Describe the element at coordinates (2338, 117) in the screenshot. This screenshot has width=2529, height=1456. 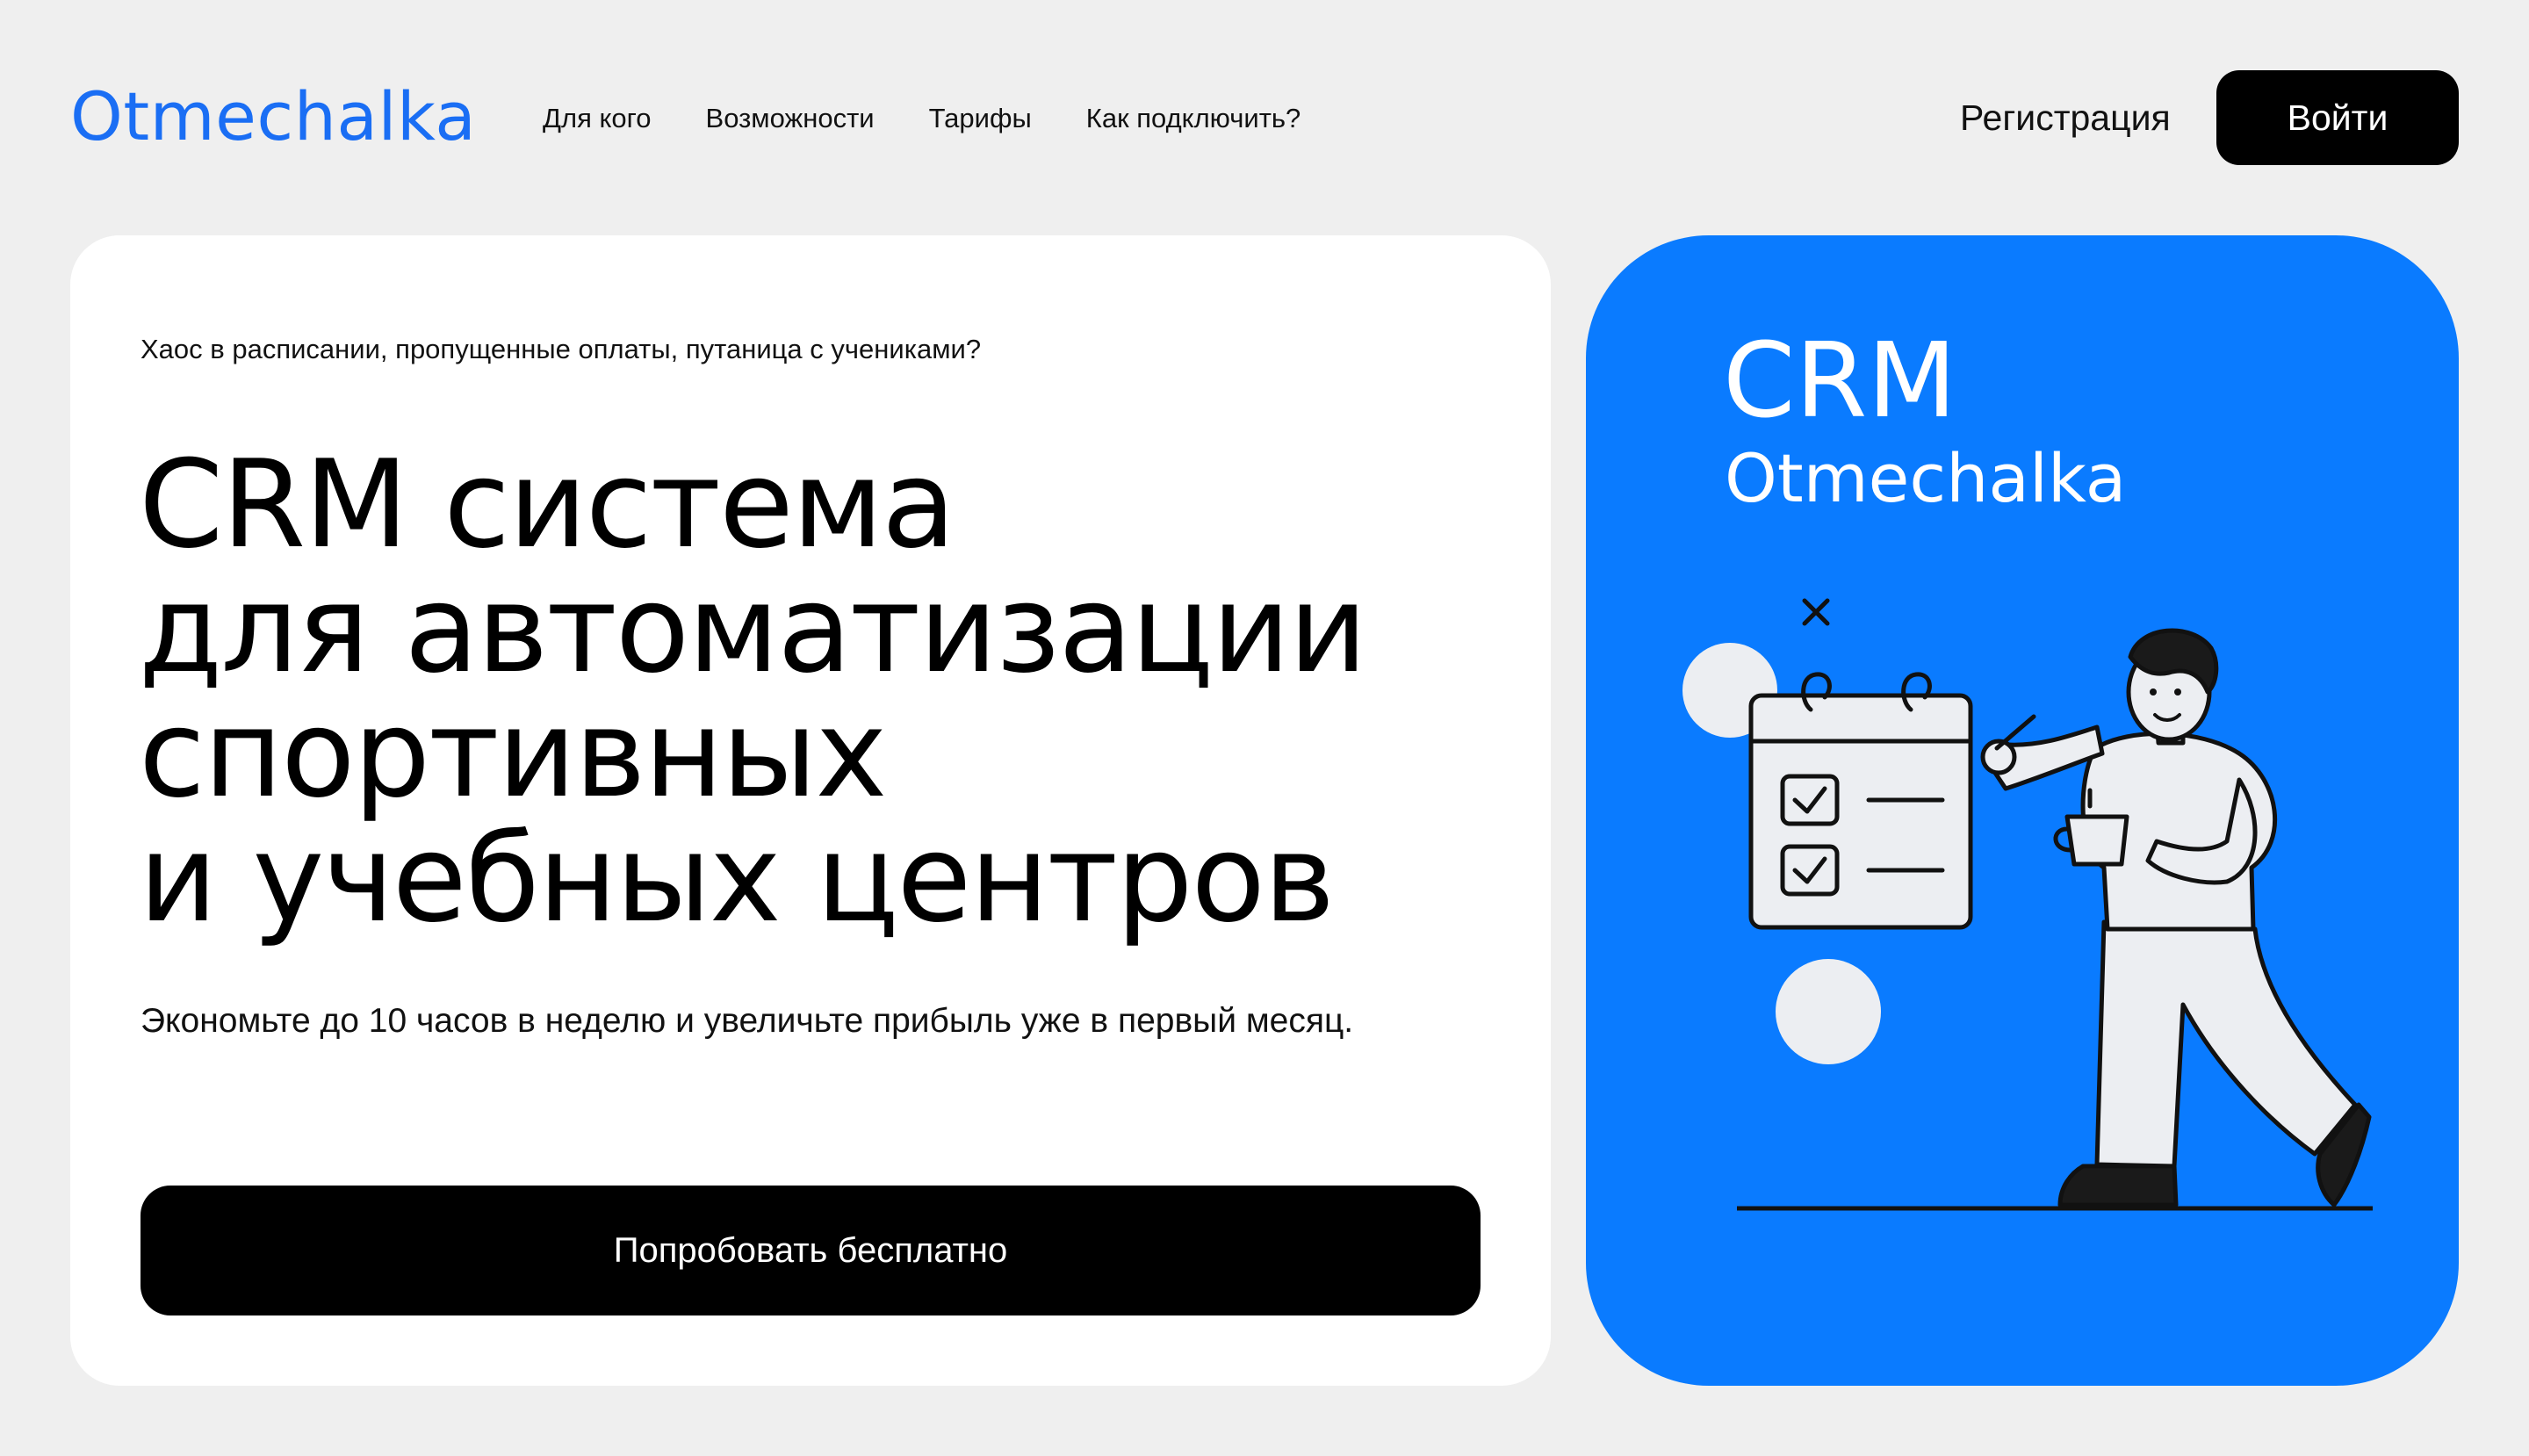
I see `login-button: Войти` at that location.